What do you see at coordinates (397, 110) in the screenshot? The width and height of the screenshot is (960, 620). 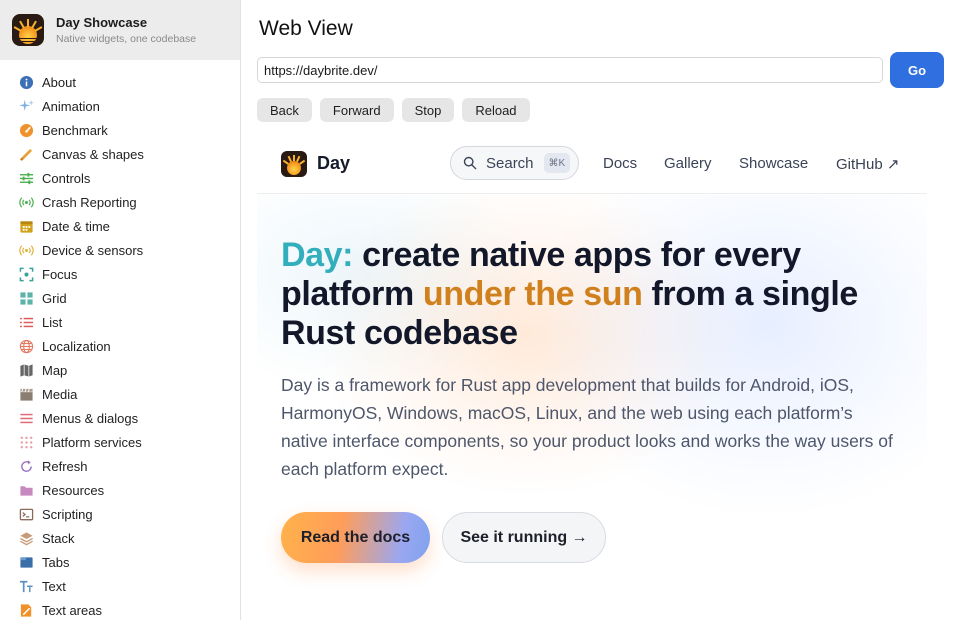 I see `webview-controls: Back Forward Stop Reload` at bounding box center [397, 110].